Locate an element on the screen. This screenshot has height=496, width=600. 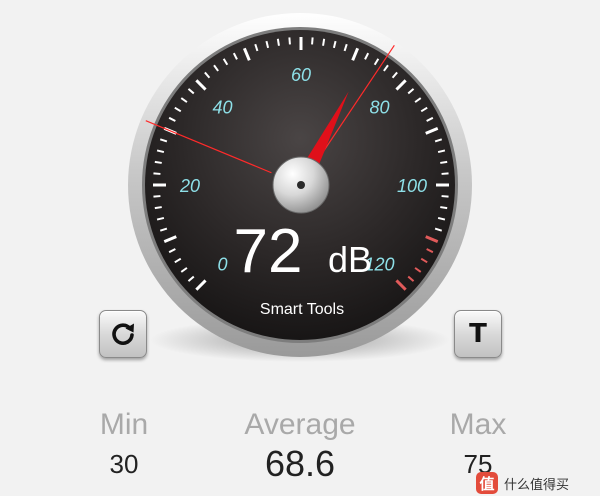
watermark-text: 什么值得买 is located at coordinates (537, 485).